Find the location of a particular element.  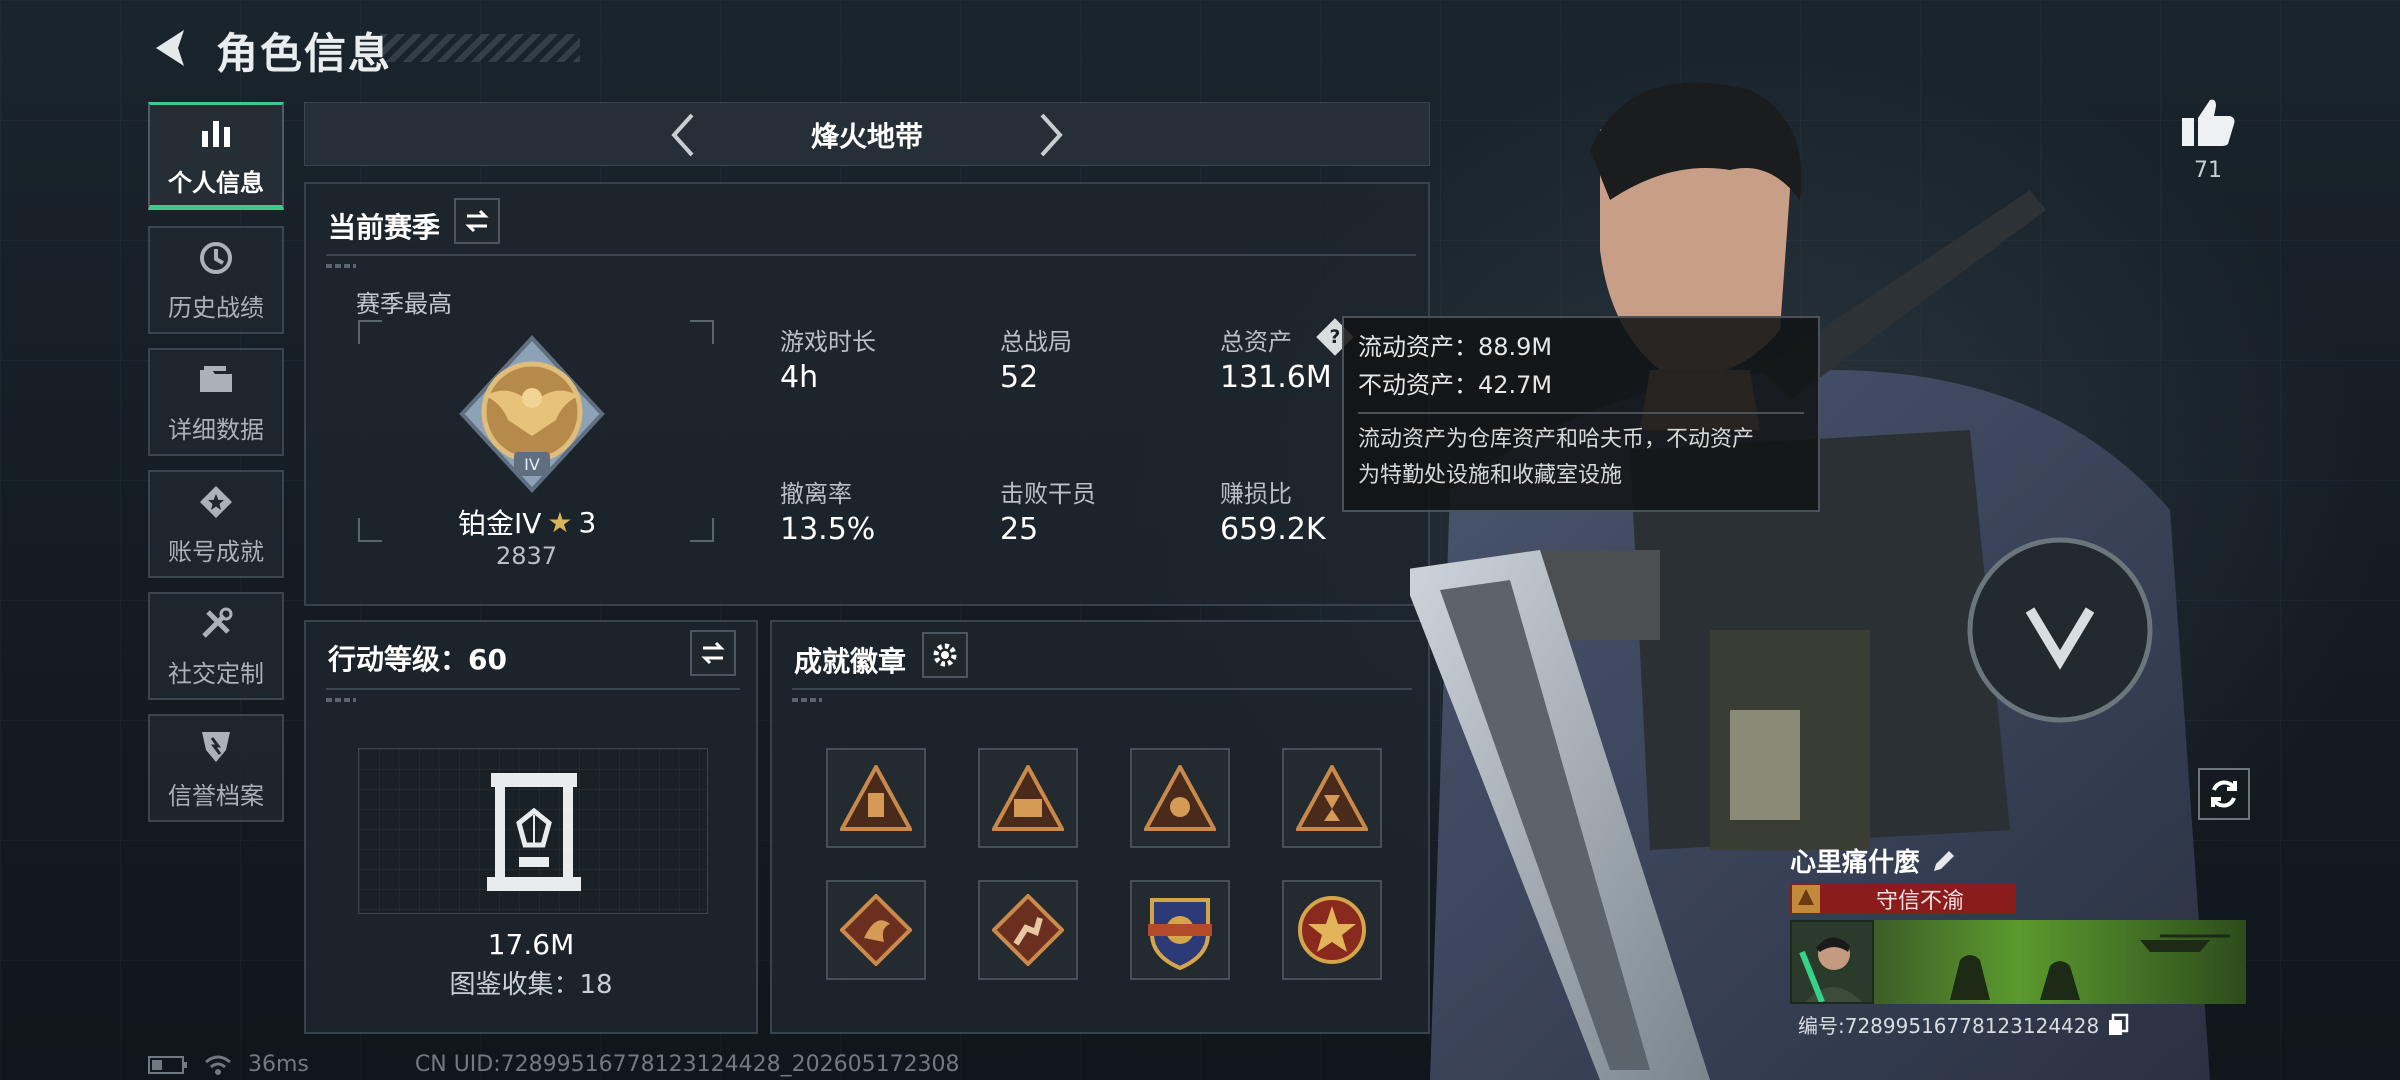

chevron-right-icon is located at coordinates (1051, 135).